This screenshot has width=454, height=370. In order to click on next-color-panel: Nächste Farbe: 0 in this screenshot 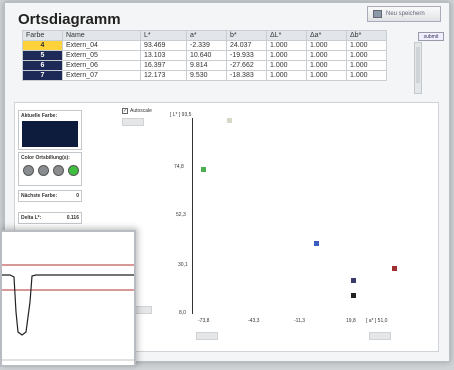, I will do `click(50, 196)`.